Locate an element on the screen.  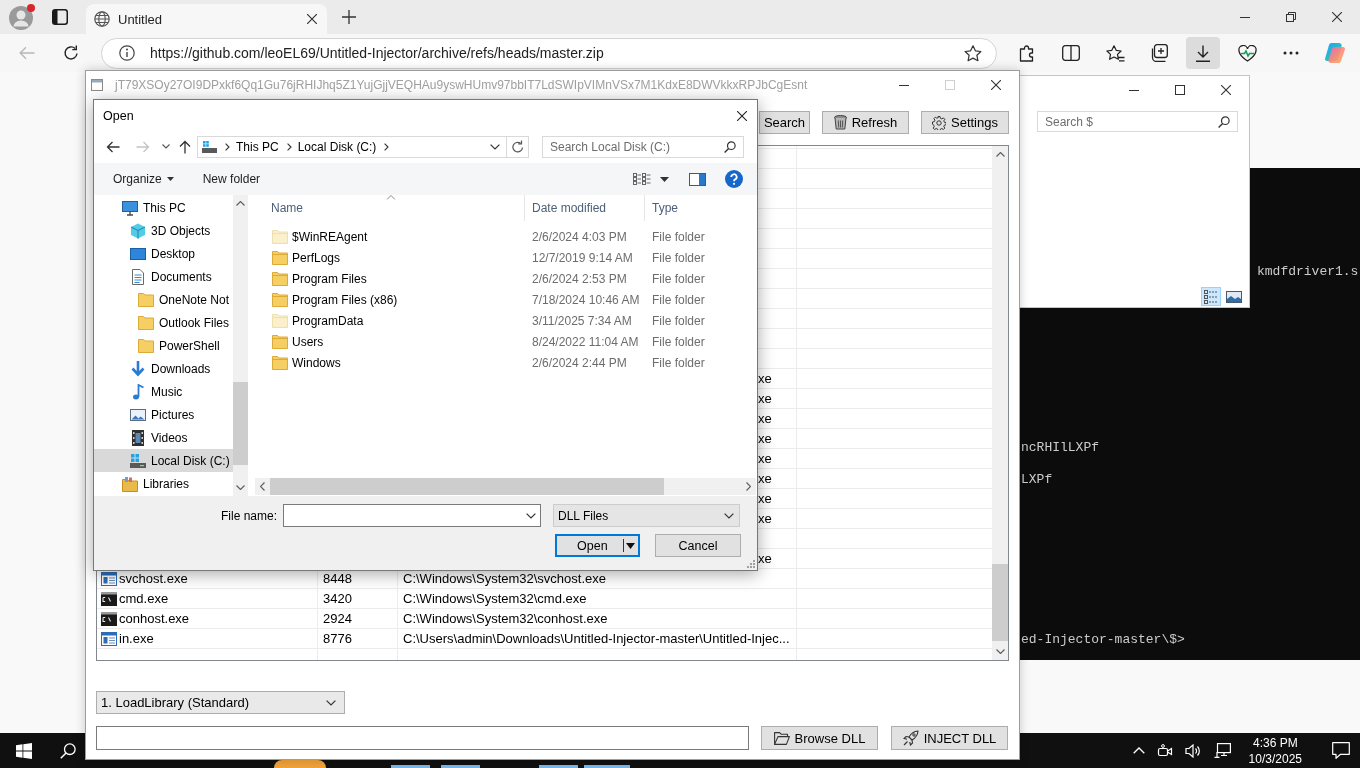
caret-left-icon is located at coordinates (262, 486).